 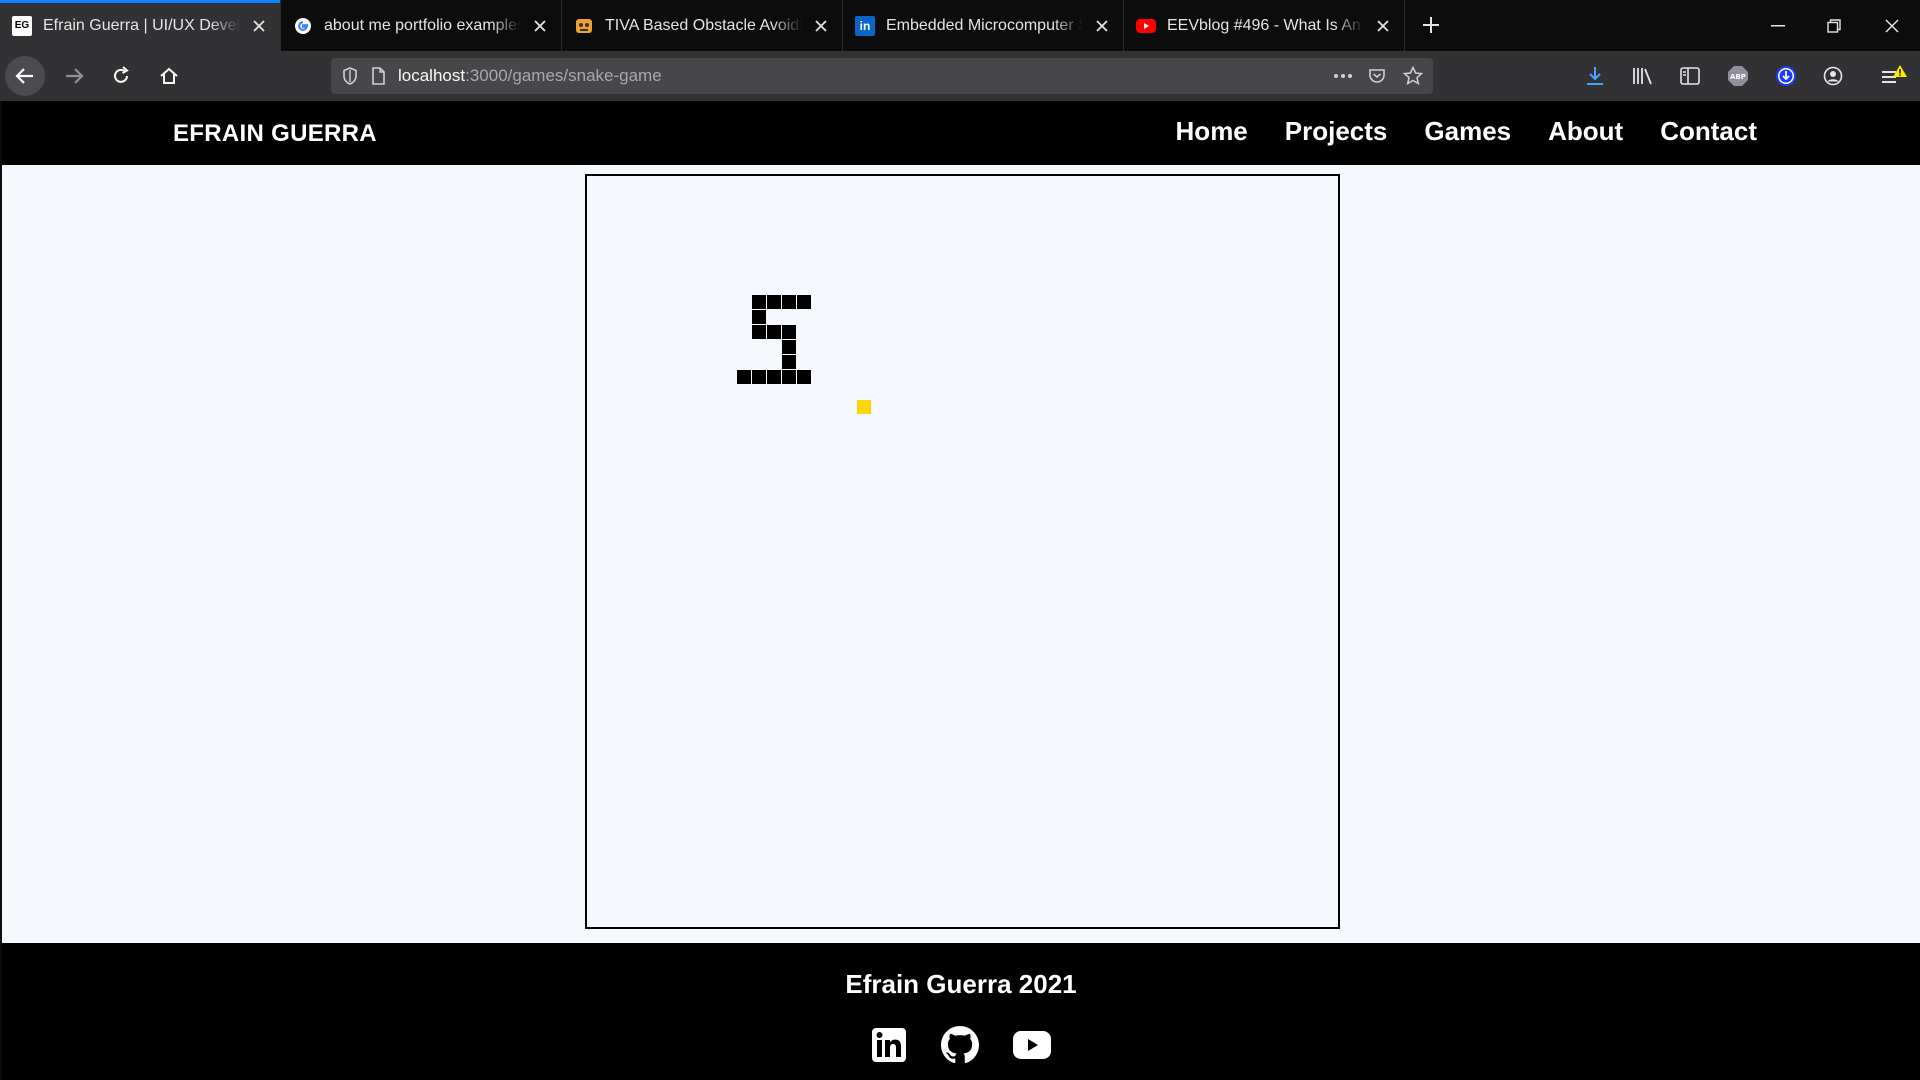 I want to click on snake-food, so click(x=864, y=407).